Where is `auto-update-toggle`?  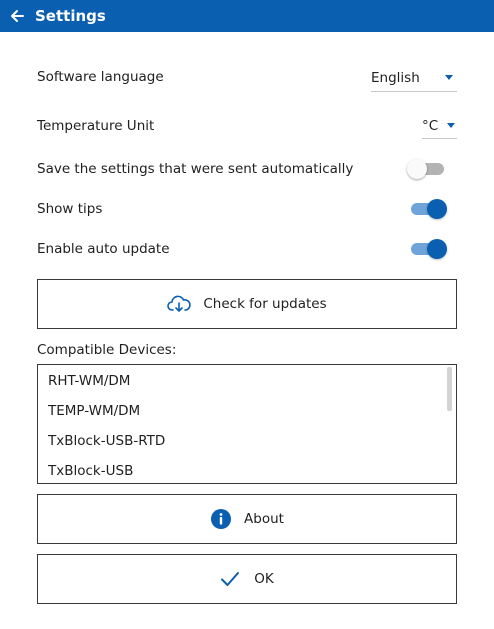
auto-update-toggle is located at coordinates (428, 249).